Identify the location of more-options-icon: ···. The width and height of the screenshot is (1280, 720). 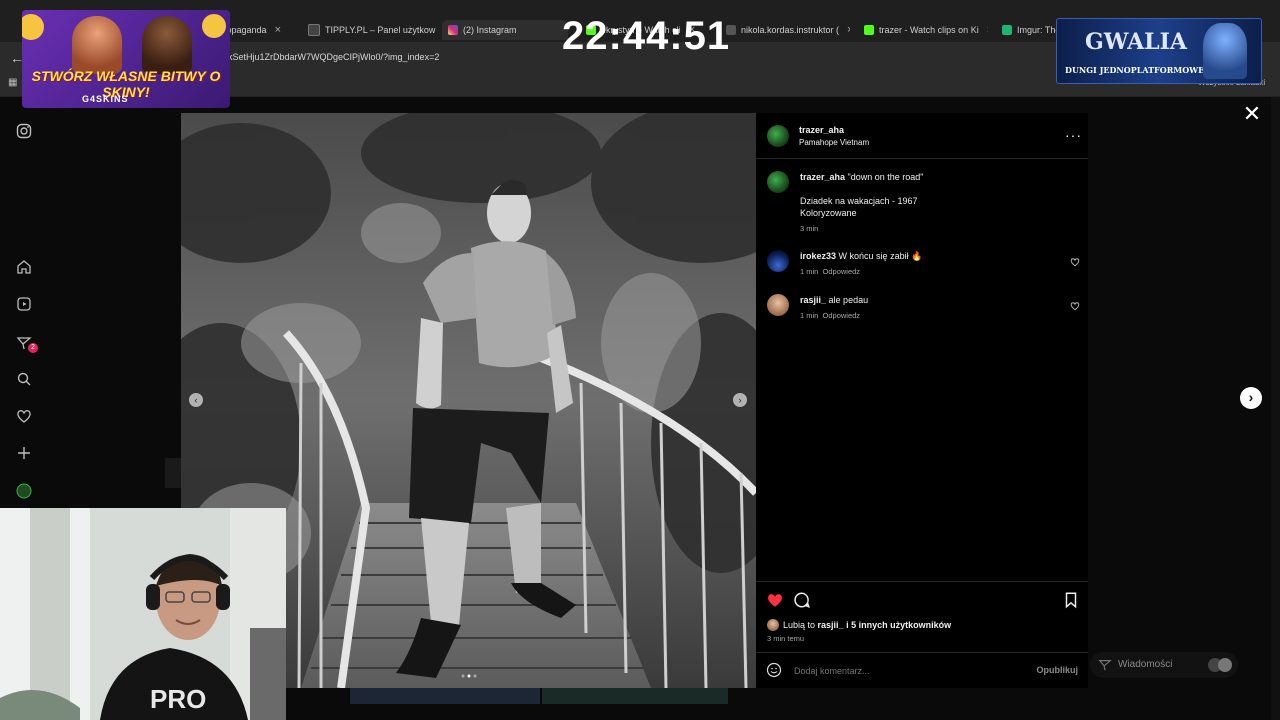
(1073, 135).